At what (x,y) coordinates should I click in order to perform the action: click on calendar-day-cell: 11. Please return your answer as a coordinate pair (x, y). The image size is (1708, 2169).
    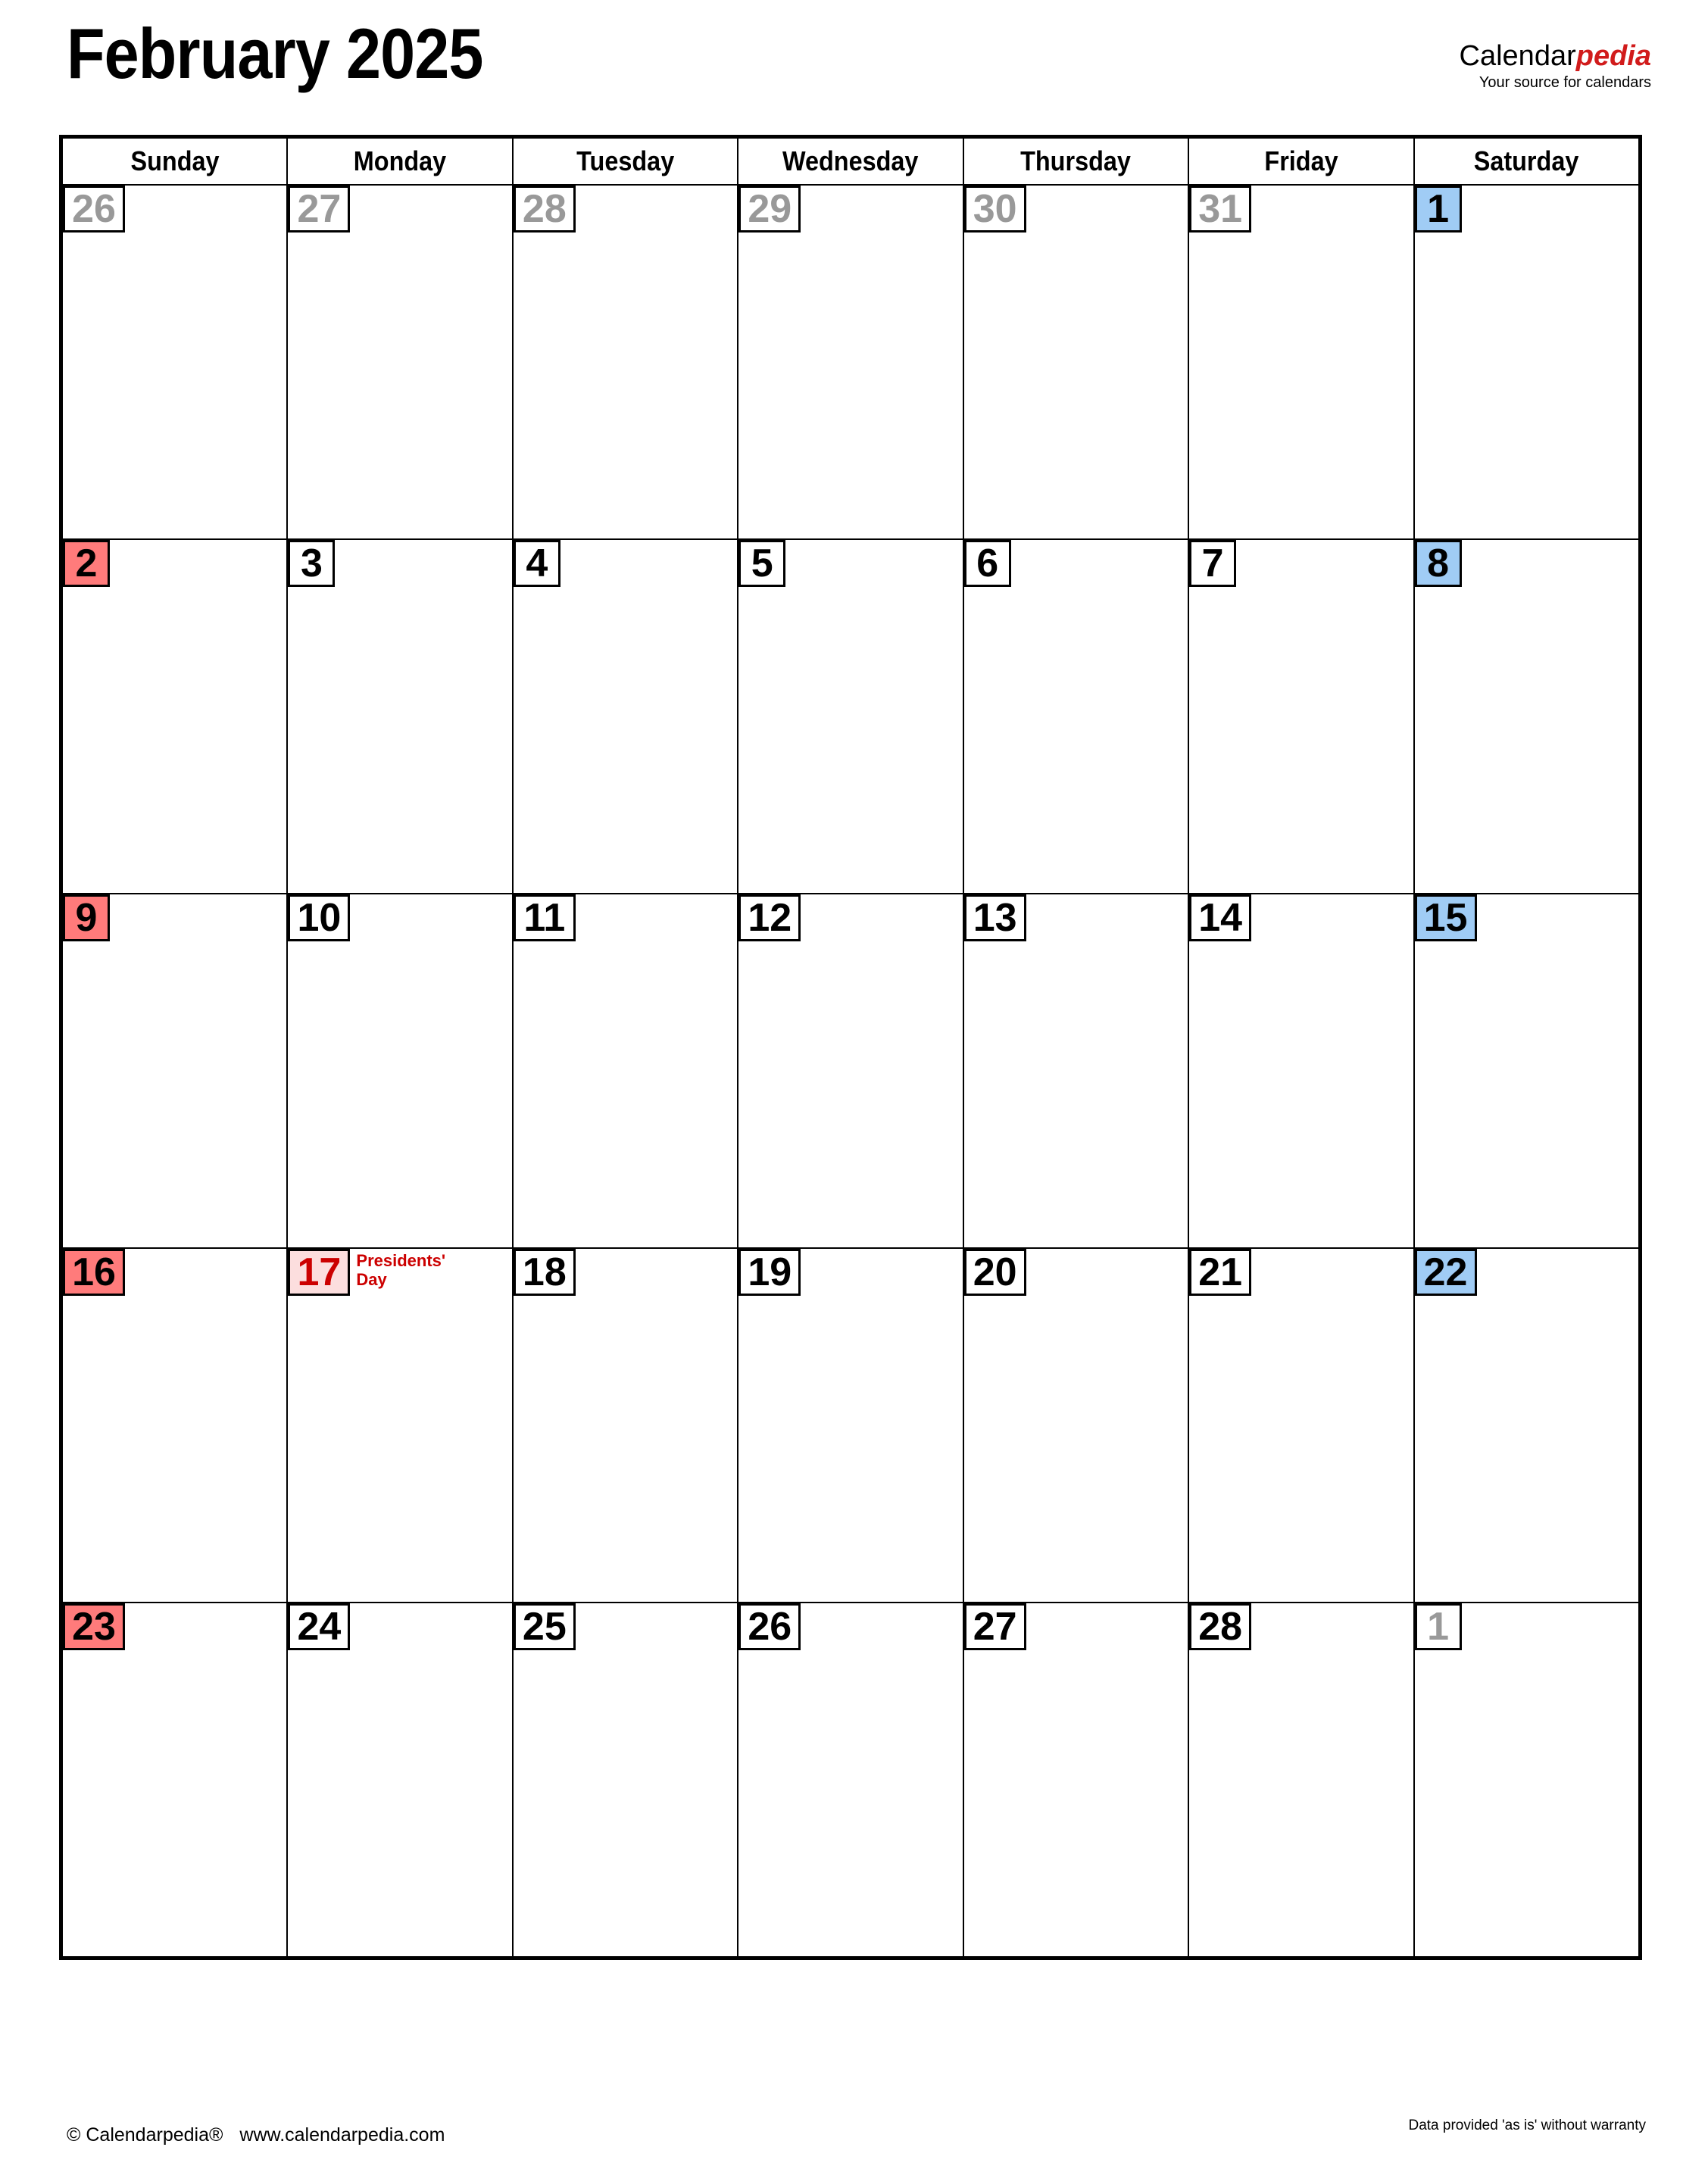
    Looking at the image, I should click on (625, 1071).